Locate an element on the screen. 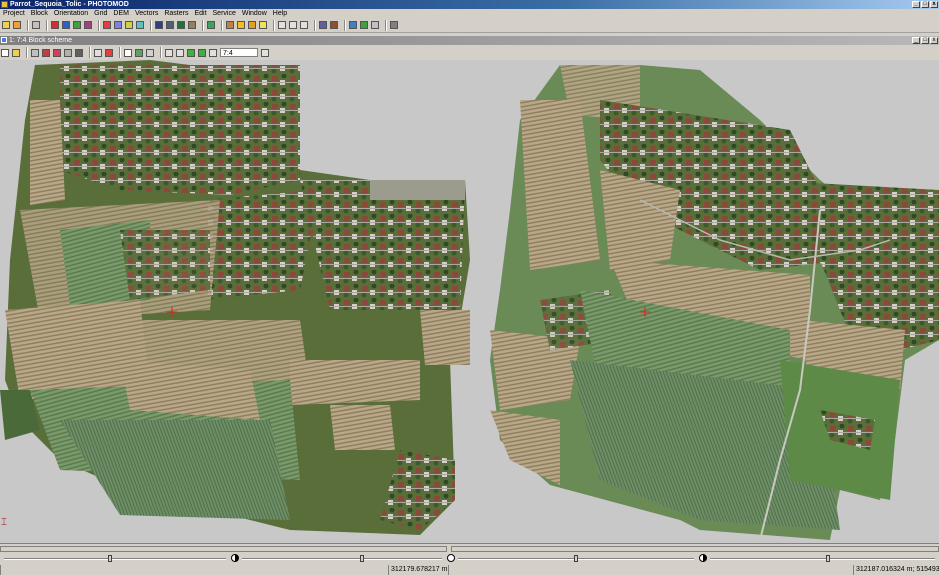 The image size is (939, 575). adjust-icon is located at coordinates (129, 25).